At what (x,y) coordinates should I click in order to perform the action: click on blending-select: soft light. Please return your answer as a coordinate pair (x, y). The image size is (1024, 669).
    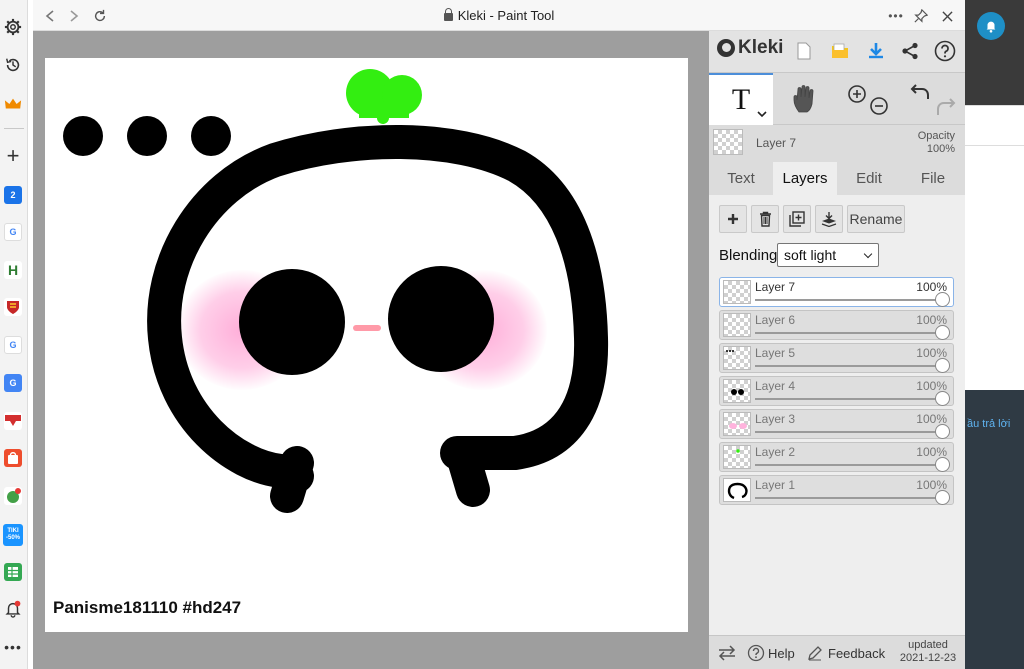
    Looking at the image, I should click on (828, 255).